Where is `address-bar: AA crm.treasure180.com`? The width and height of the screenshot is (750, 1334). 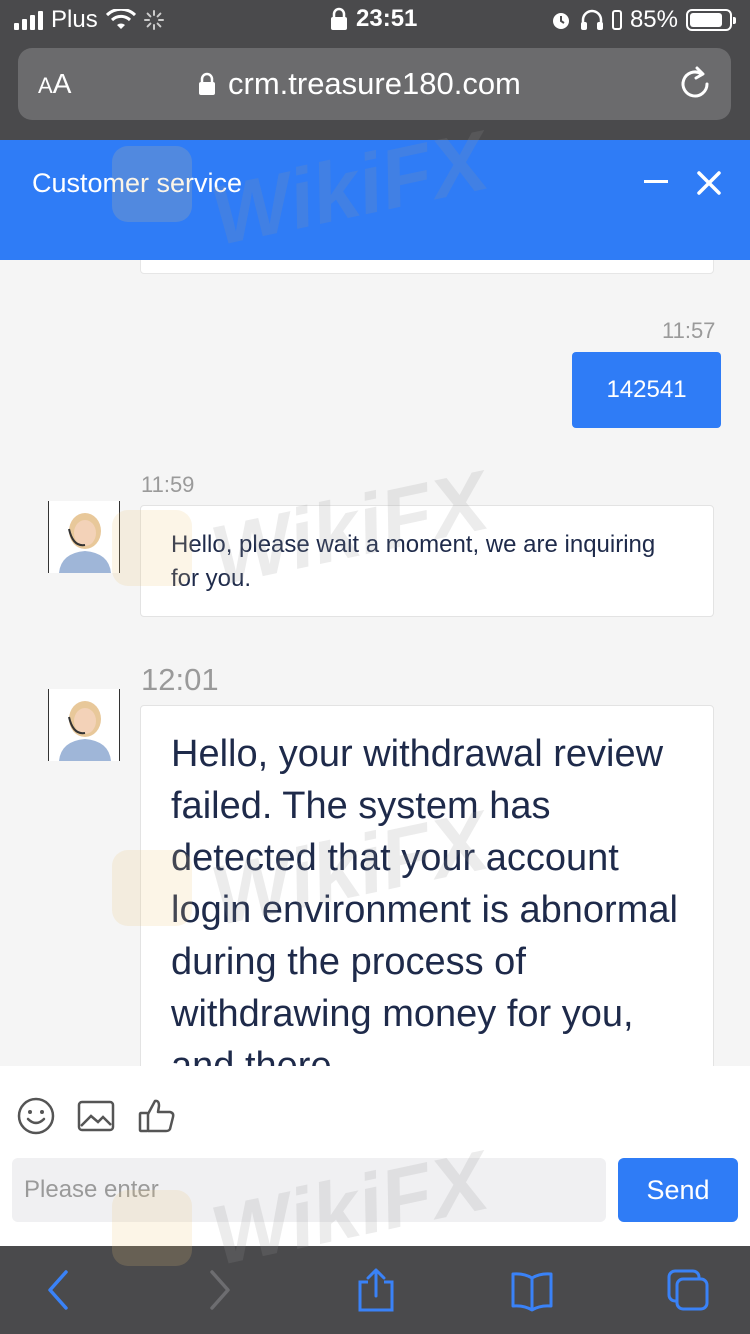 address-bar: AA crm.treasure180.com is located at coordinates (374, 84).